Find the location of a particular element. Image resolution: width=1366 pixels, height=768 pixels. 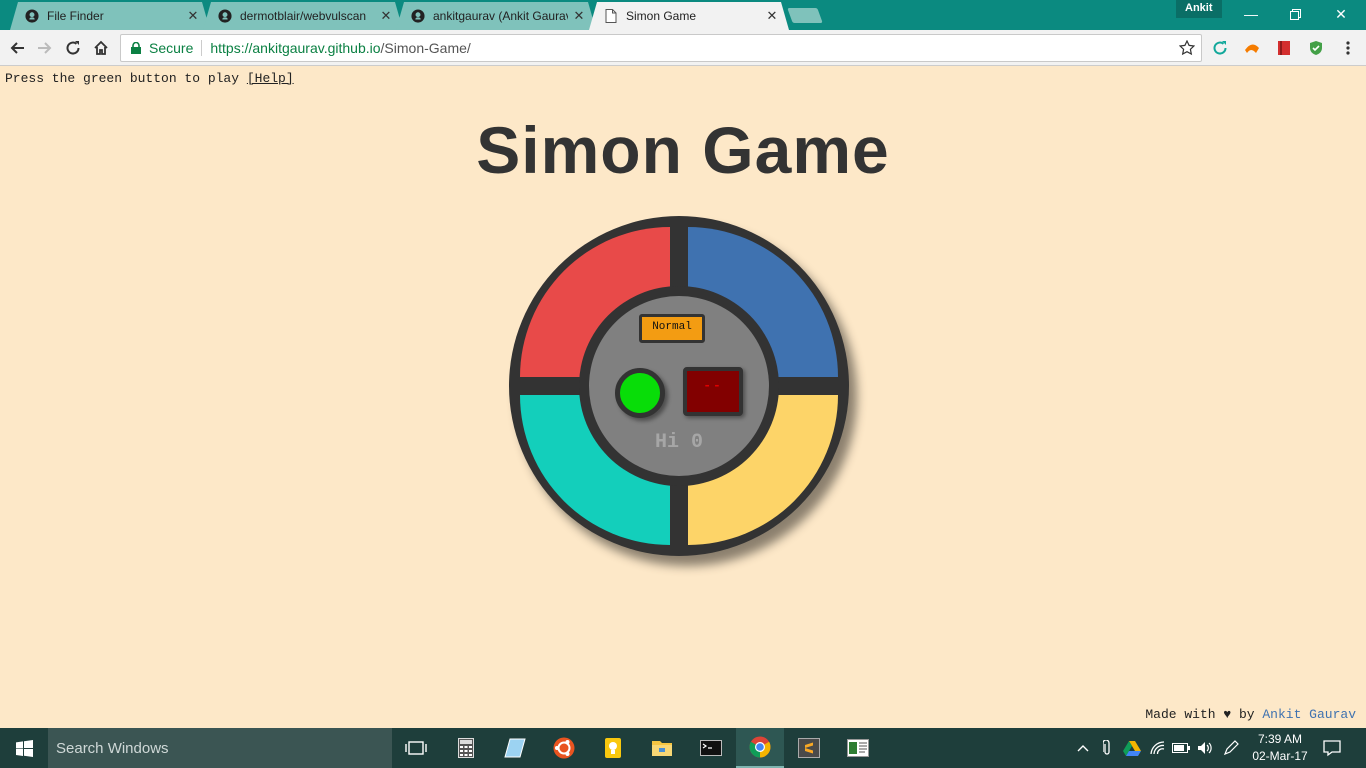

book-extension-icon is located at coordinates (1284, 48).